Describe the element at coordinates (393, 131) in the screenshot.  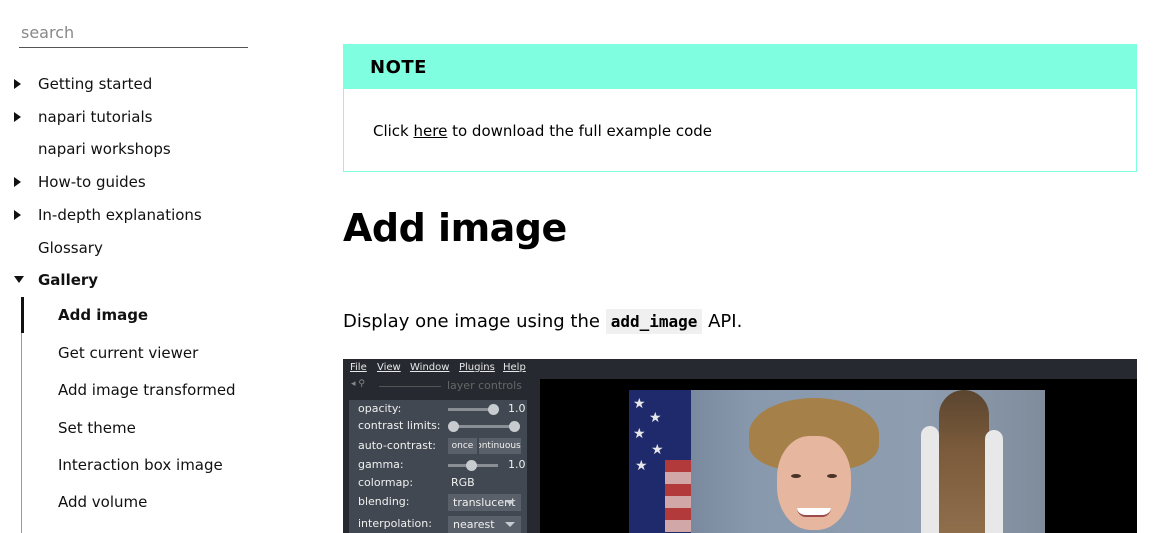
I see `note-text-before: Click` at that location.